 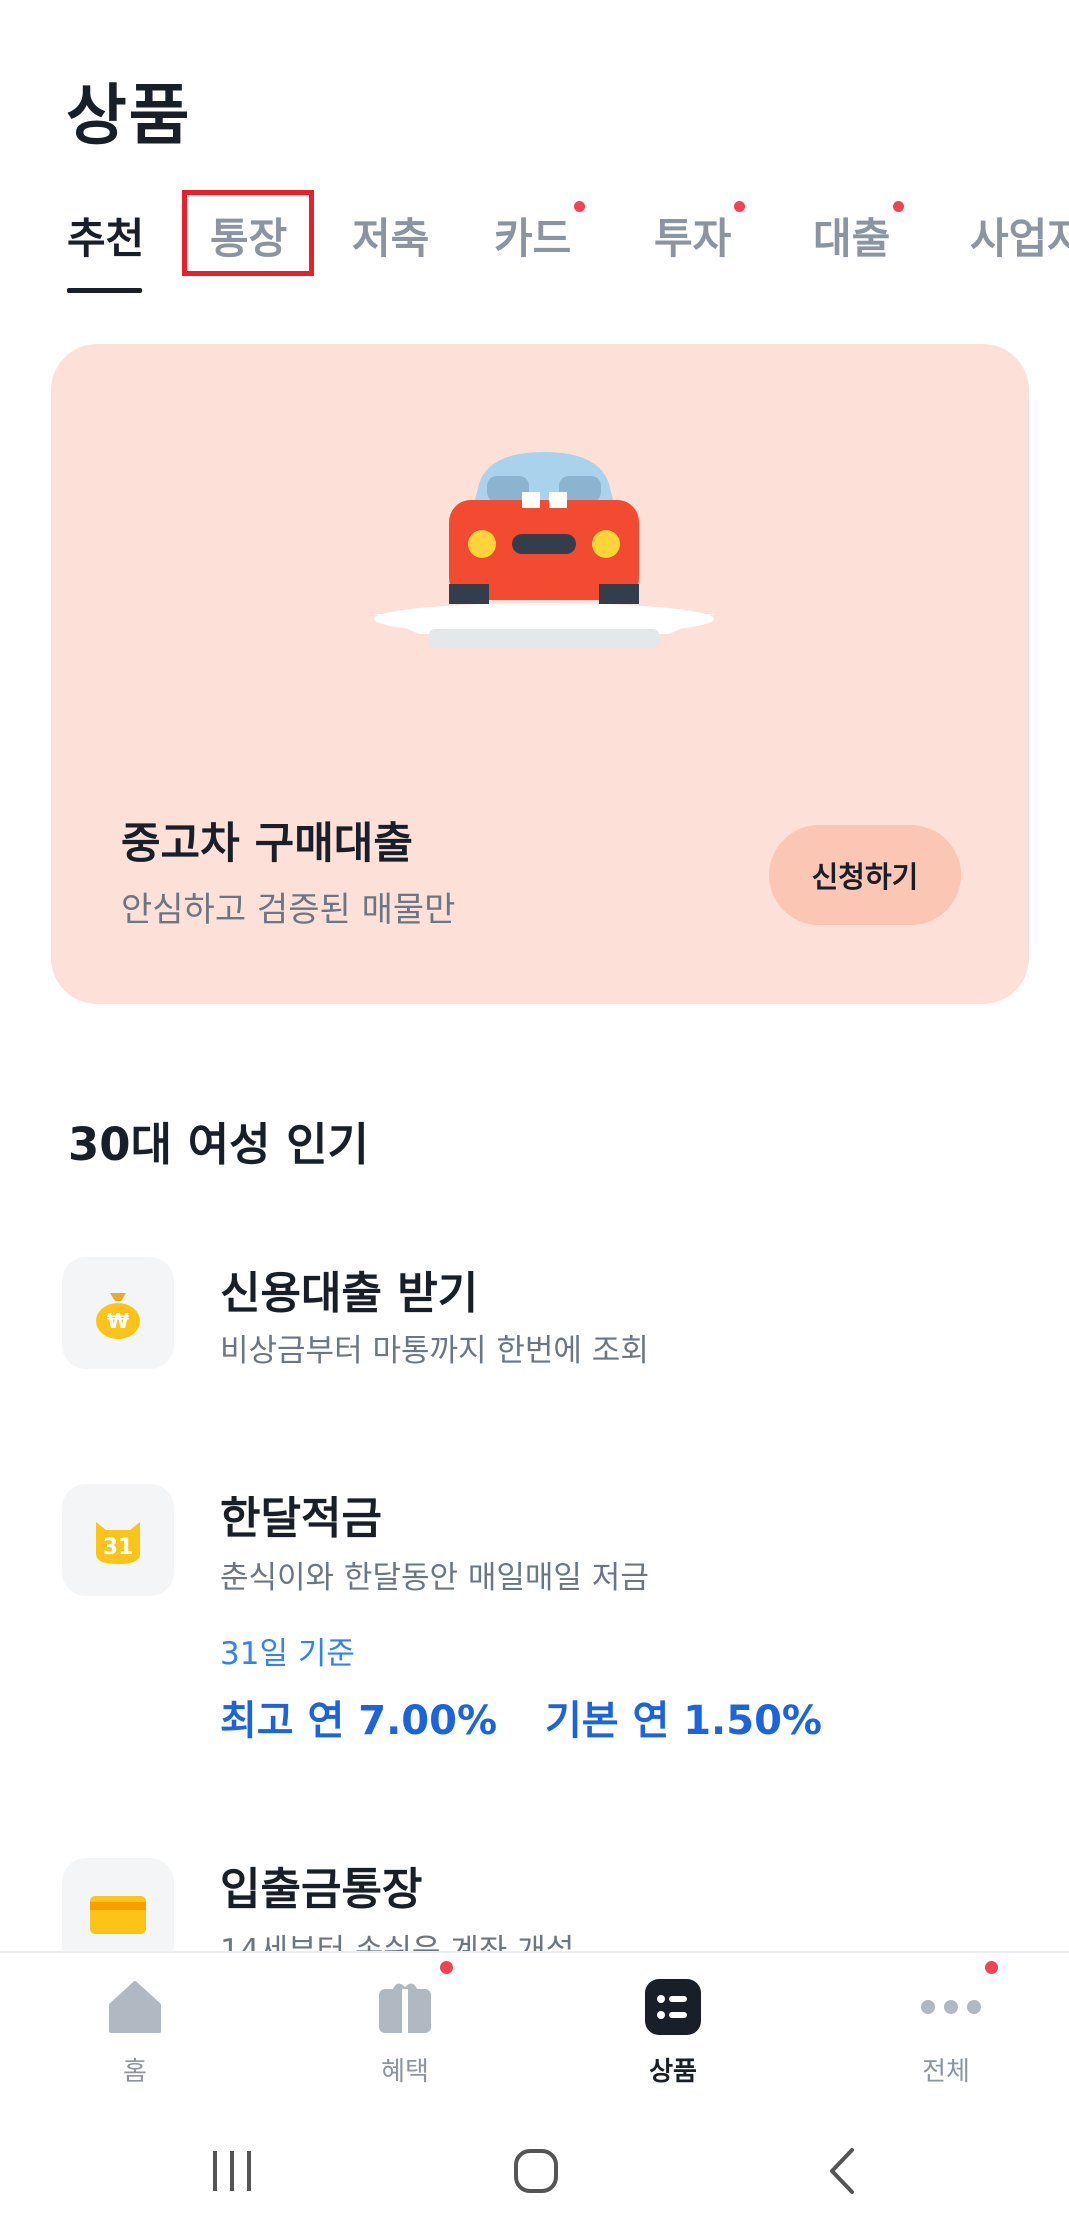 I want to click on rate-info: 최고 연 7.00% 기본 연 1.50%, so click(x=538, y=1717).